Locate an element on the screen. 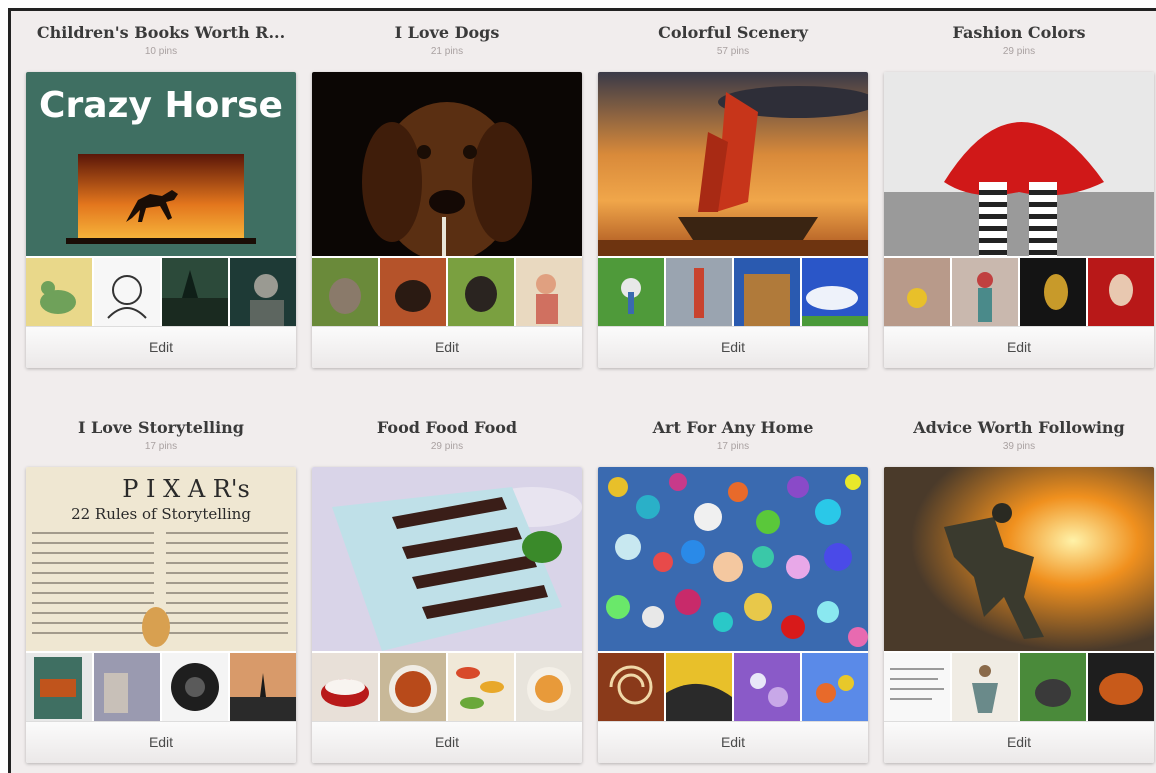  cover-title-text: Crazy Horse is located at coordinates (161, 105).